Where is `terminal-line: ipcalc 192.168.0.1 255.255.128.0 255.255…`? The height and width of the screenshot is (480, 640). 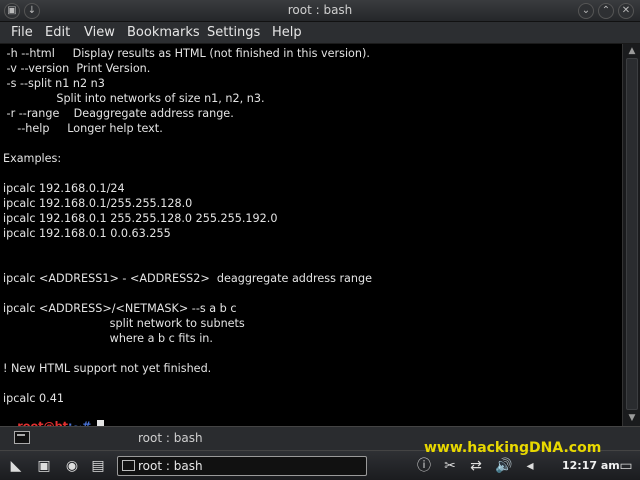
terminal-line: ipcalc 192.168.0.1 255.255.128.0 255.255… is located at coordinates (140, 218).